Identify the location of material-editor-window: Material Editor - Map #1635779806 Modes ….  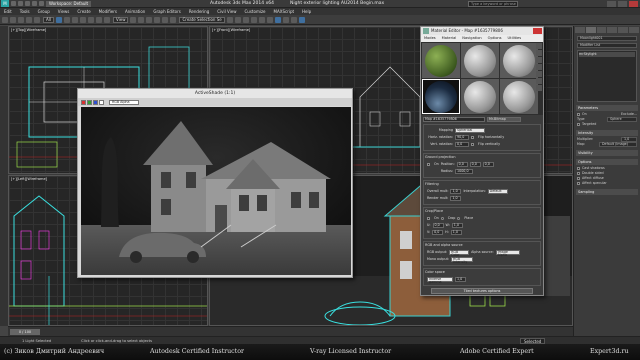
(482, 161).